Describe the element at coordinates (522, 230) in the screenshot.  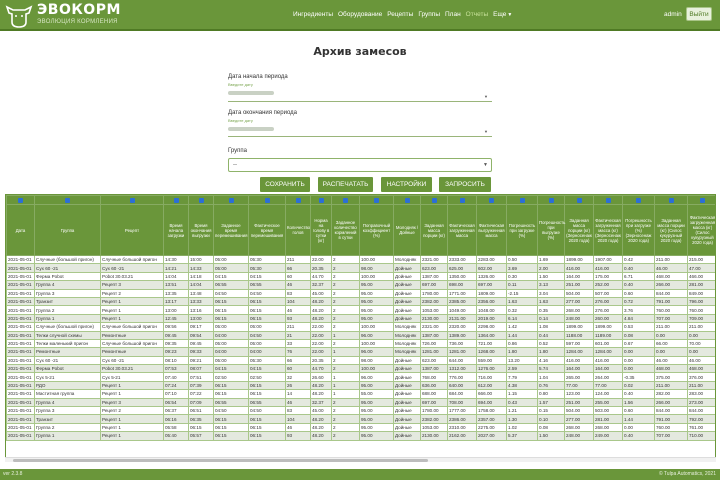
I see `column-header: Погрешность при загрузке (%)` at that location.